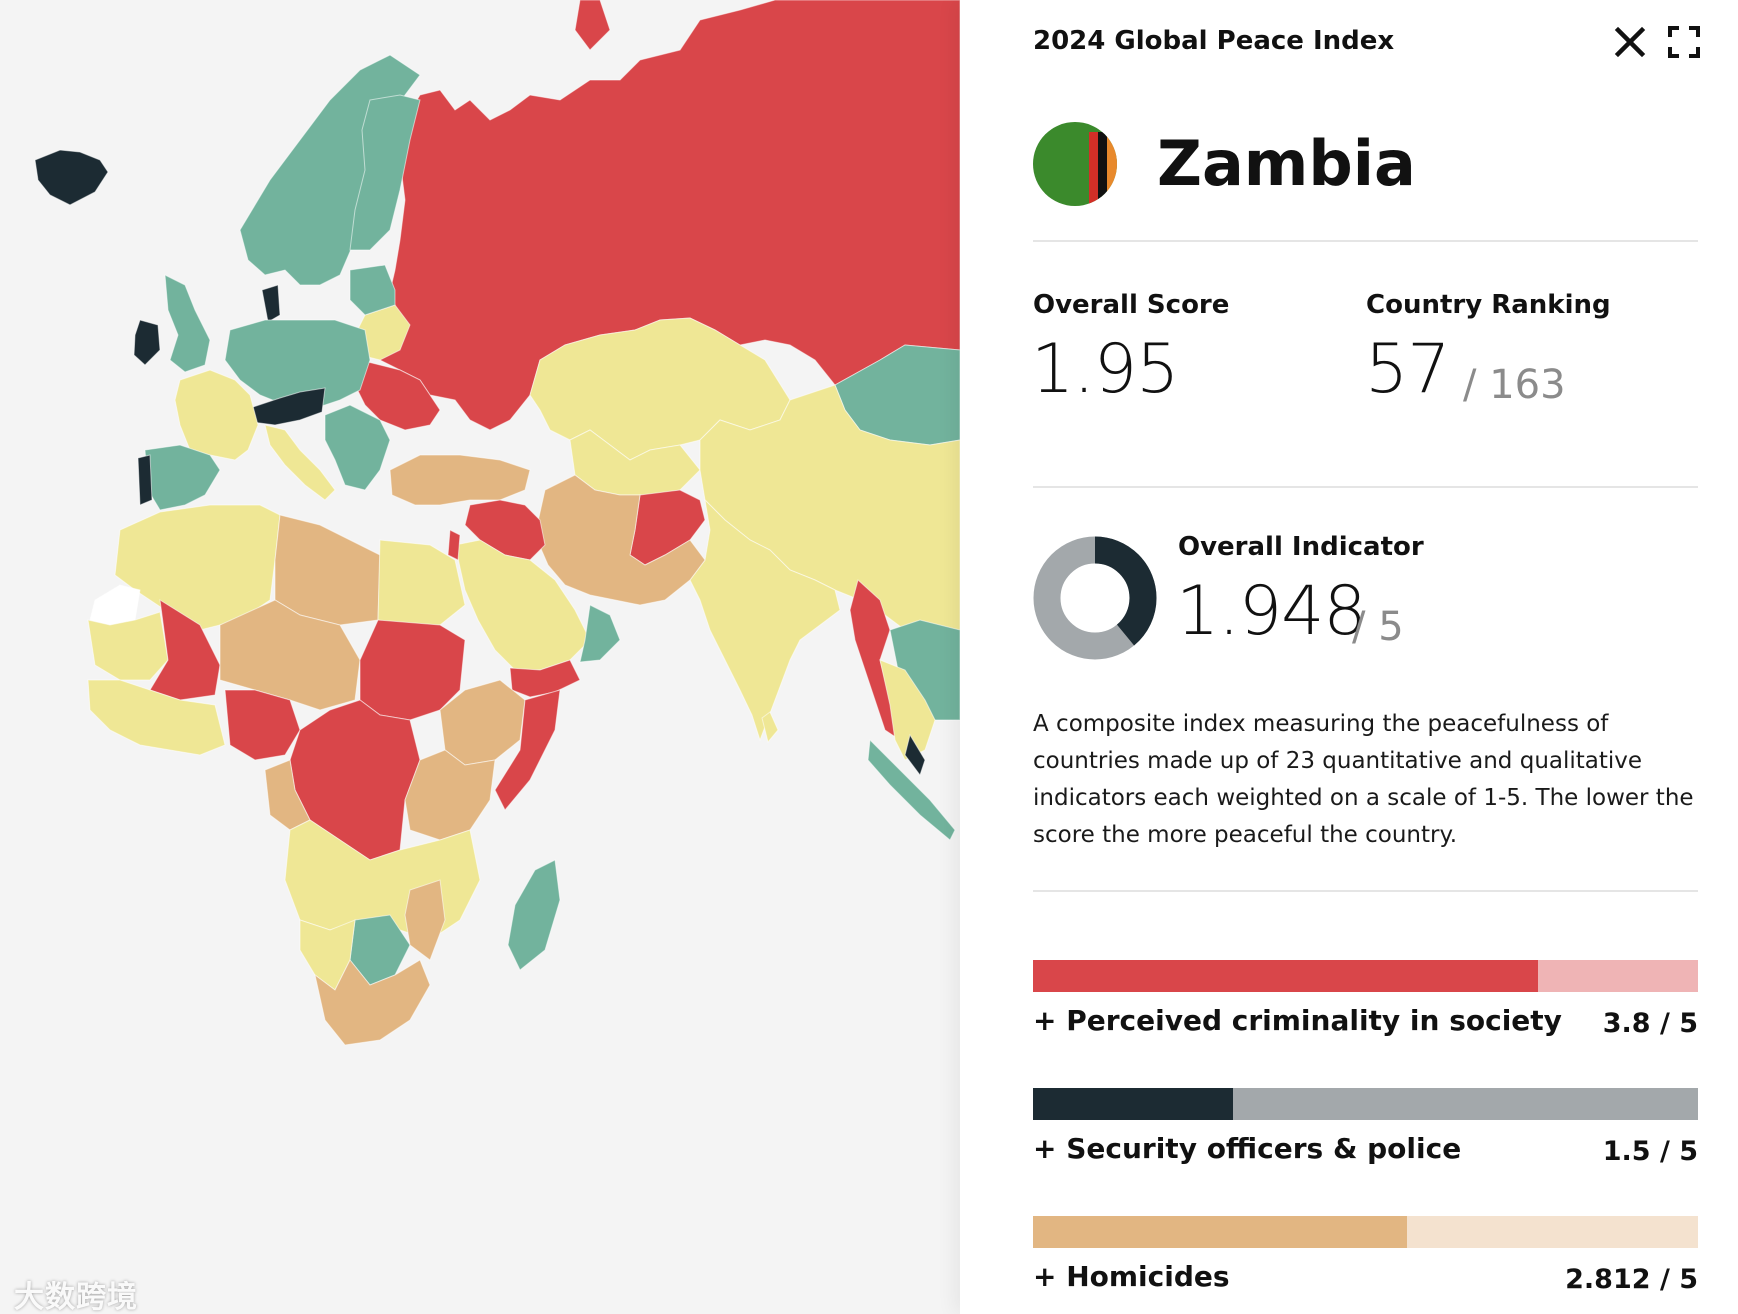 This screenshot has height=1314, width=1738. Describe the element at coordinates (1105, 369) in the screenshot. I see `overall-score-value: 1.95` at that location.